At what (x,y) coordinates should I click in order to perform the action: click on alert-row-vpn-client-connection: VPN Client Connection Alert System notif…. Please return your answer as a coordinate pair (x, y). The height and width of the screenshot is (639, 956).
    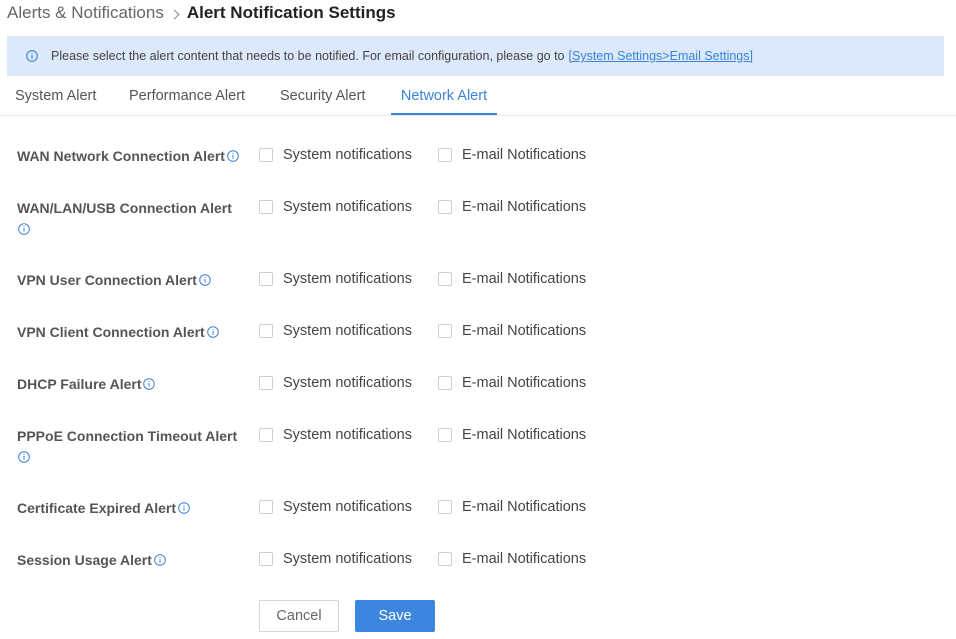
    Looking at the image, I should click on (478, 337).